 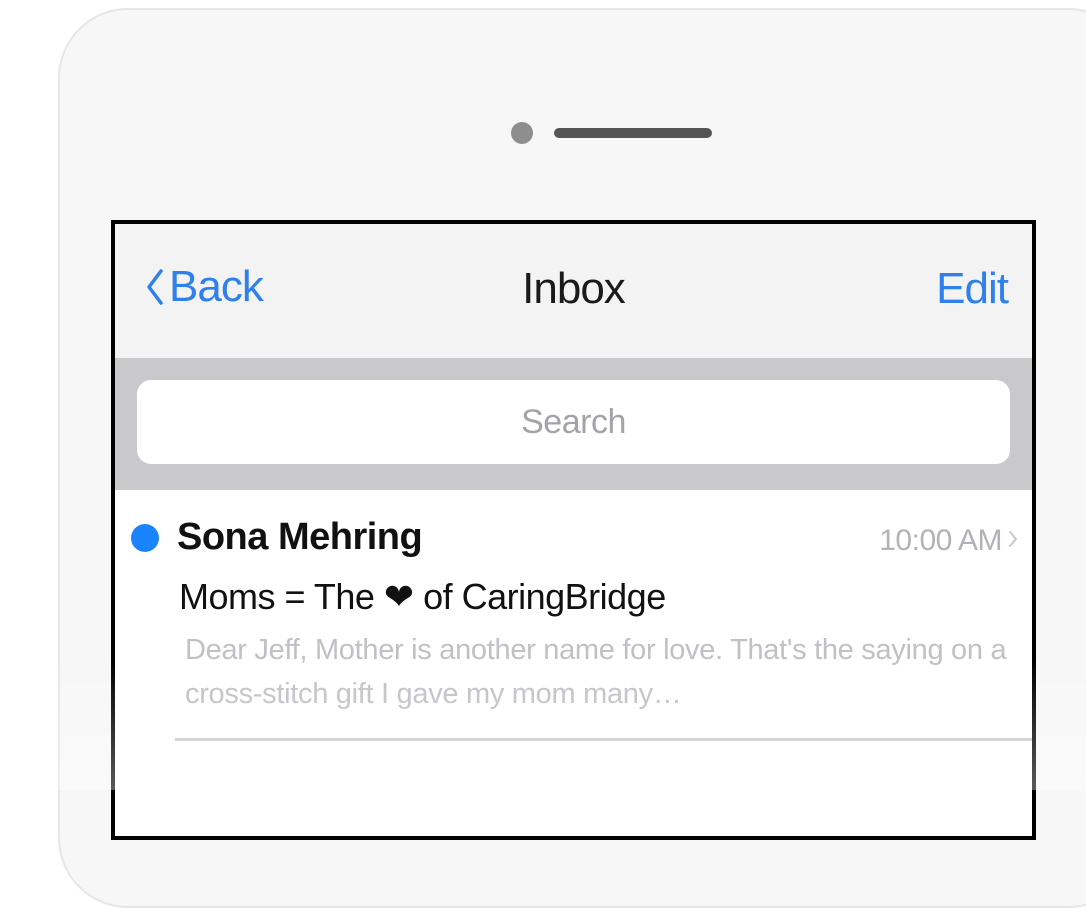 What do you see at coordinates (300, 537) in the screenshot?
I see `message-sender: Sona Mehring` at bounding box center [300, 537].